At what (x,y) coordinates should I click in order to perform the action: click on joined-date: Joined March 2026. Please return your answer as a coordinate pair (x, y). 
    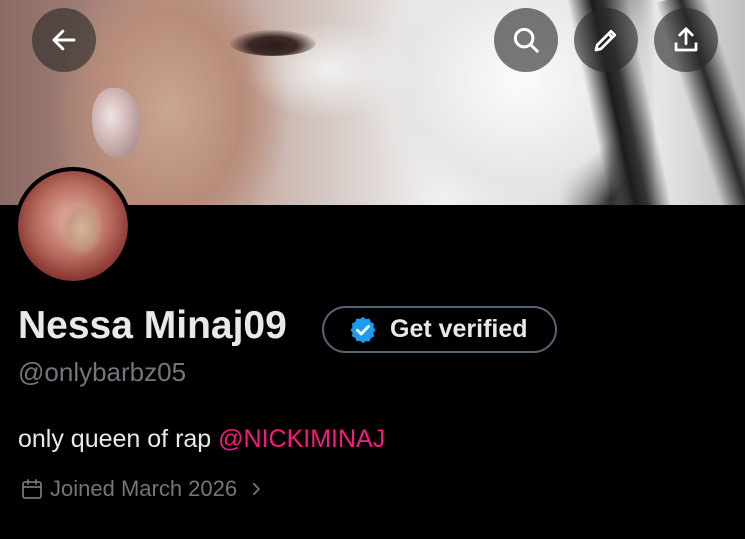
    Looking at the image, I should click on (144, 488).